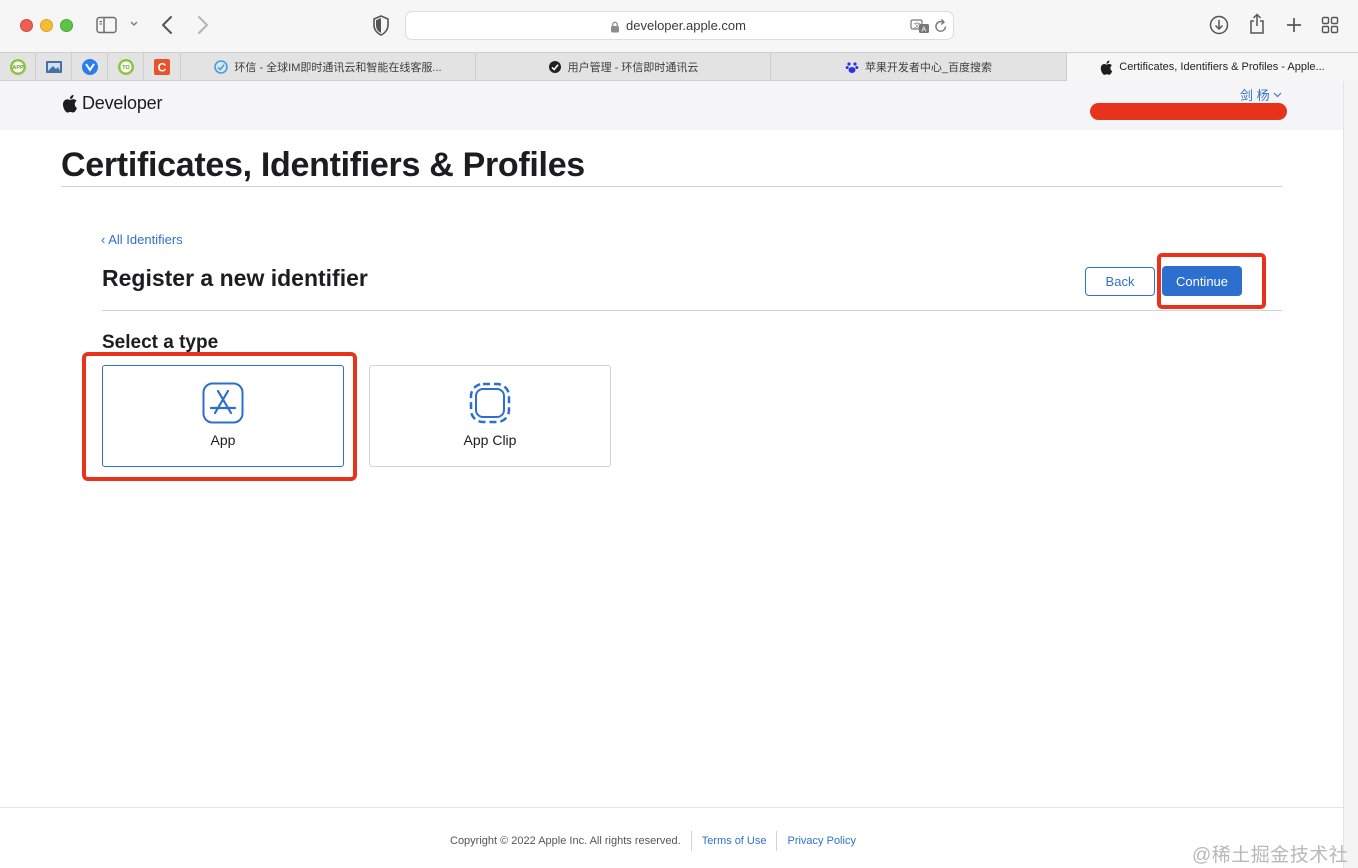 The height and width of the screenshot is (868, 1358). I want to click on shield-v-icon, so click(90, 67).